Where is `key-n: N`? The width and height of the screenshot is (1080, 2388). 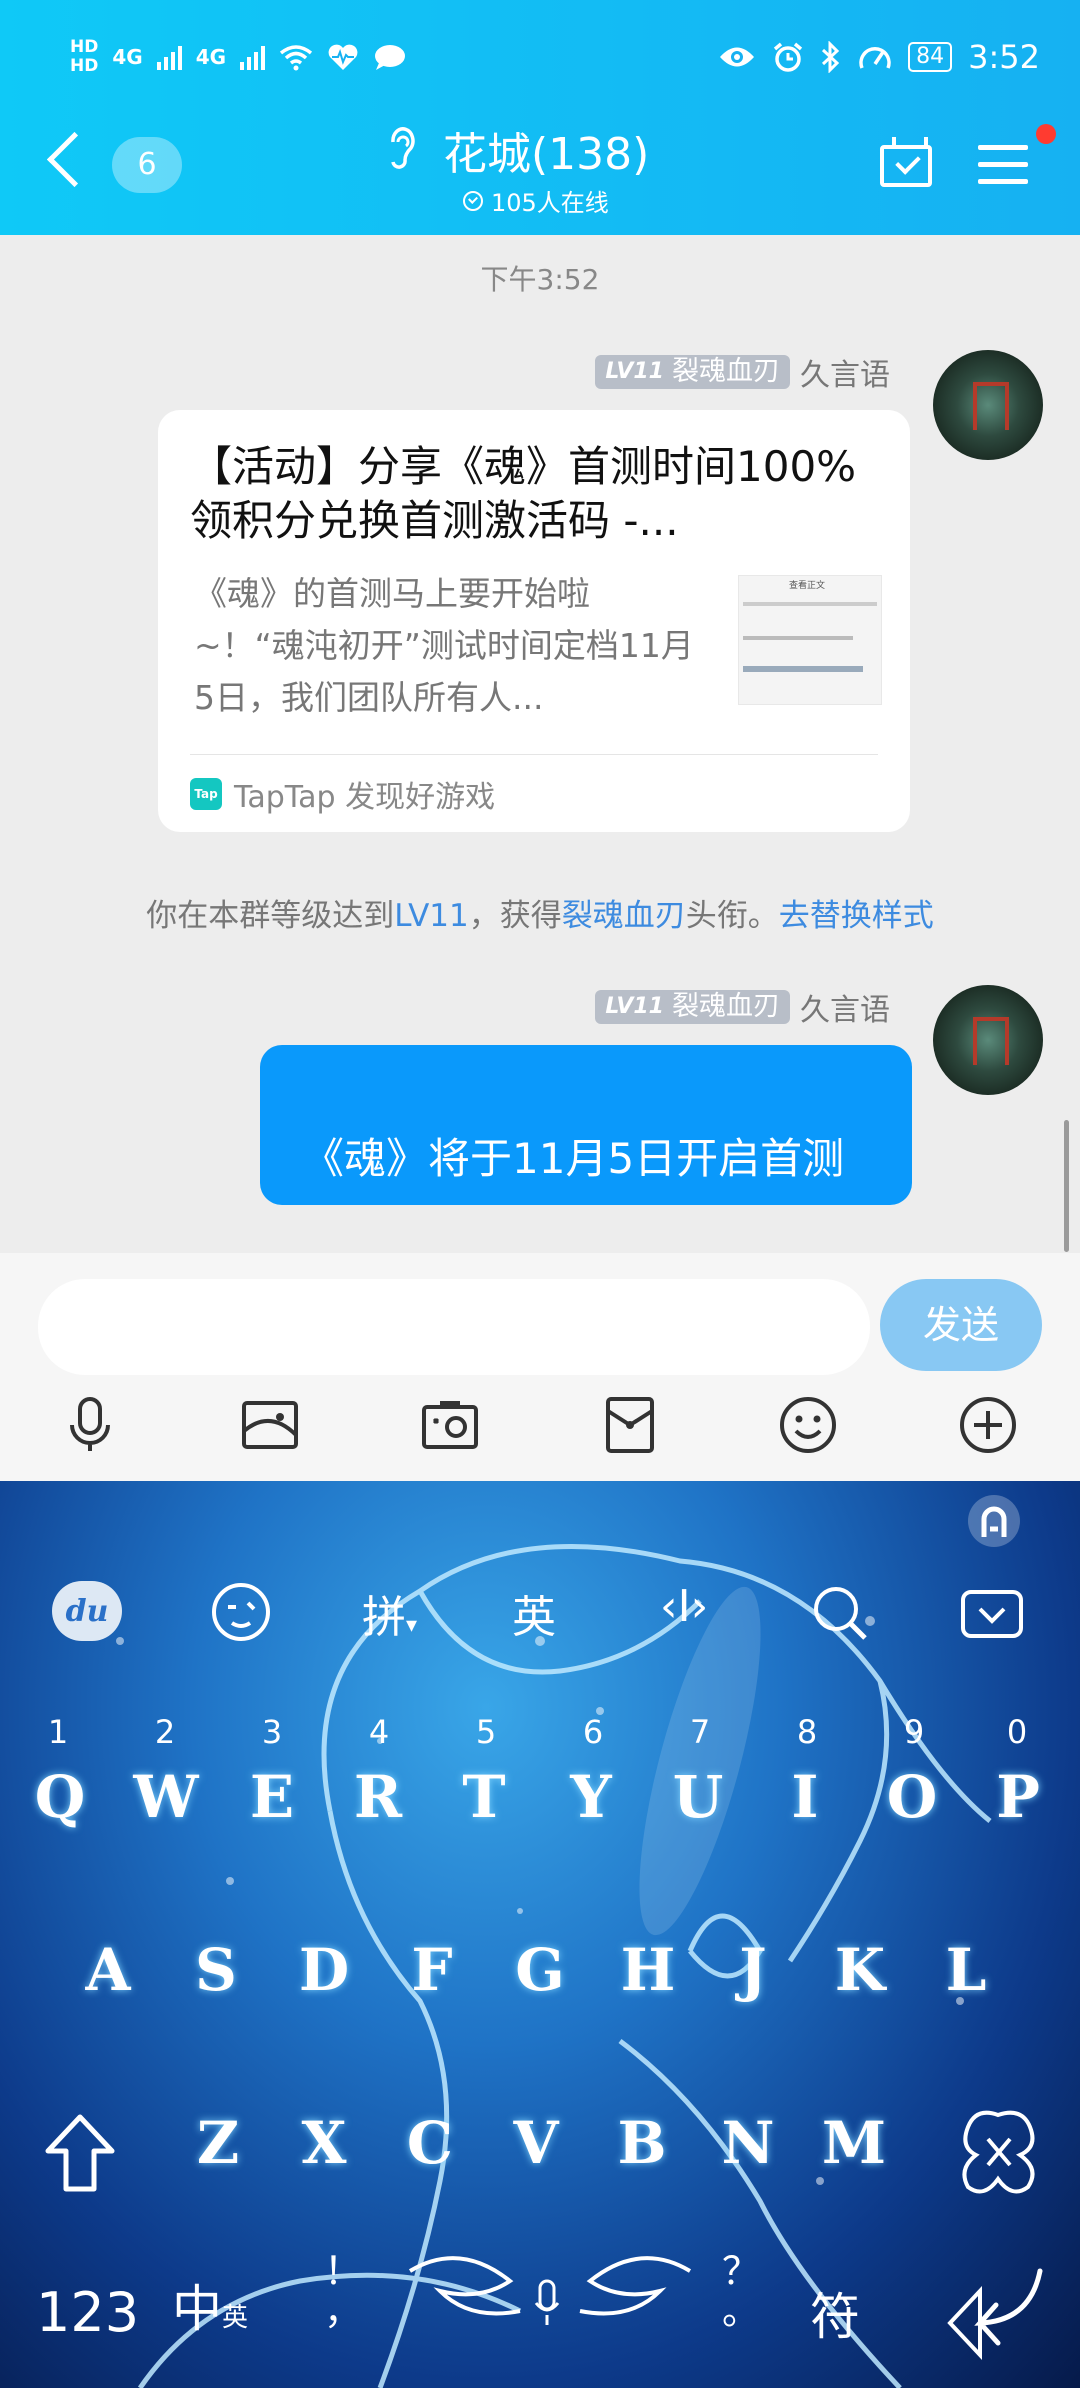
key-n: N is located at coordinates (748, 2143).